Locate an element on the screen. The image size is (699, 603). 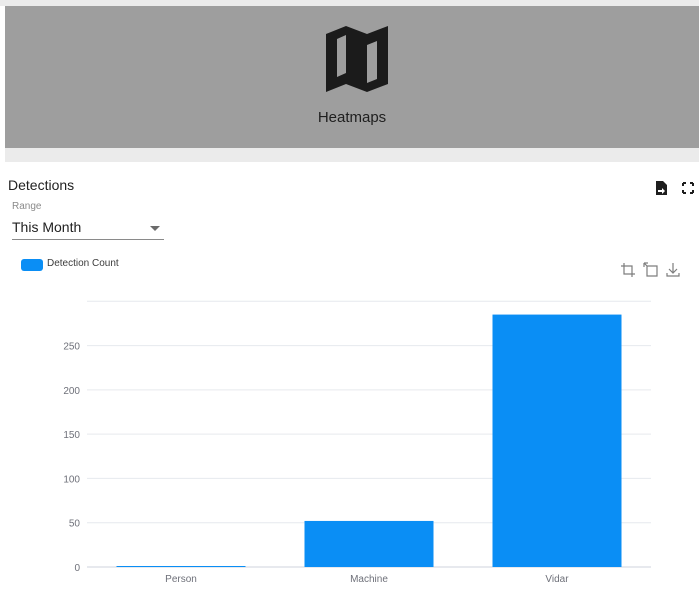
file-export-icon is located at coordinates (661, 188).